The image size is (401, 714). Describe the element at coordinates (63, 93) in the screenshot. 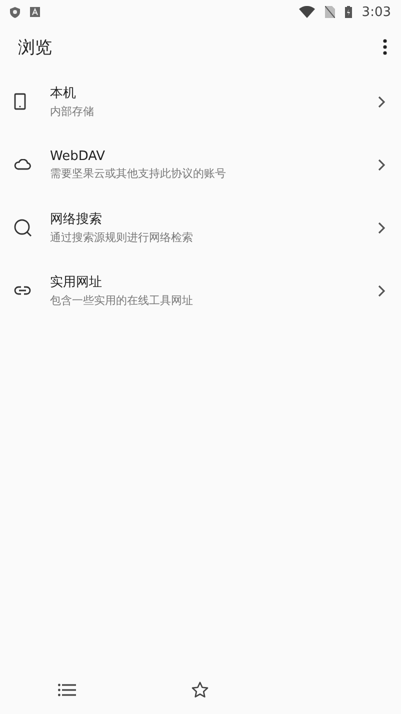

I see `item-title: 本机` at that location.